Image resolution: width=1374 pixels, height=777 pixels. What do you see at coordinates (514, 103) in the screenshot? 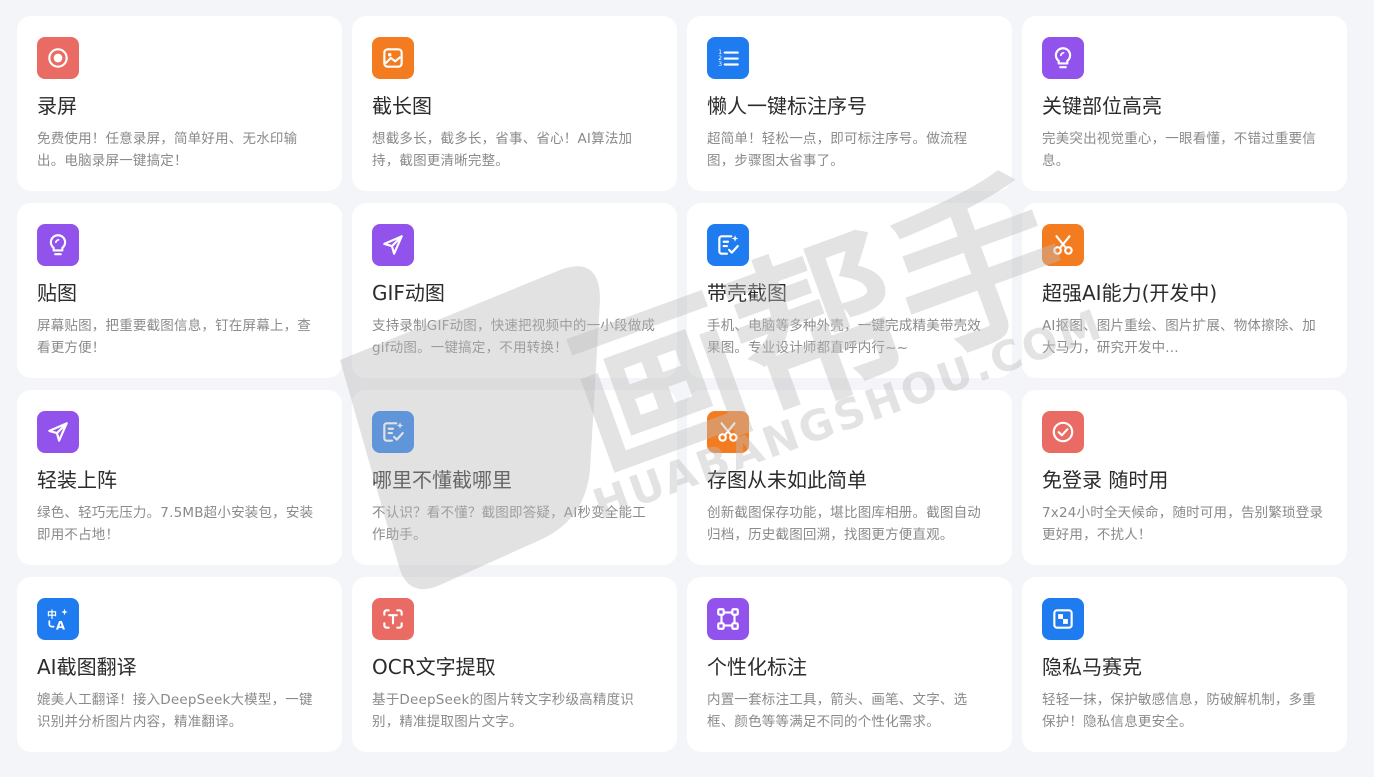
I see `feature-card: 截长图想截多长，截多长，省事、省心！AI算法加持，截图更清晰完整。` at bounding box center [514, 103].